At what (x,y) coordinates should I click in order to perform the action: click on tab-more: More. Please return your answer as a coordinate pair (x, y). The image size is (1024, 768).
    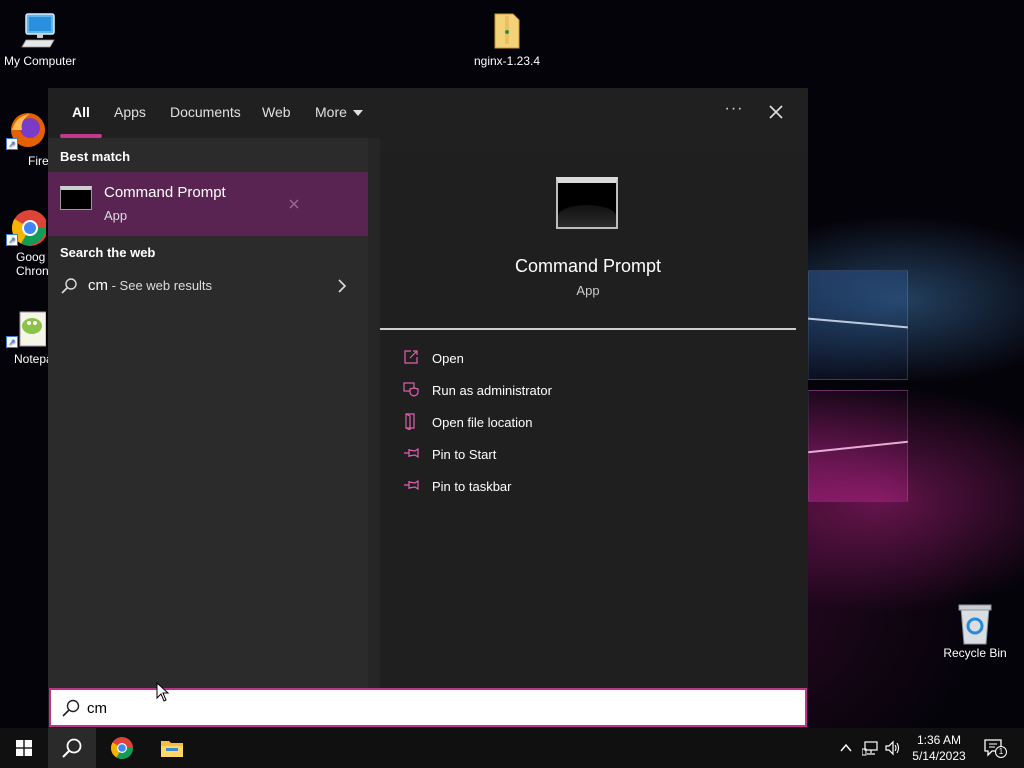
    Looking at the image, I should click on (339, 112).